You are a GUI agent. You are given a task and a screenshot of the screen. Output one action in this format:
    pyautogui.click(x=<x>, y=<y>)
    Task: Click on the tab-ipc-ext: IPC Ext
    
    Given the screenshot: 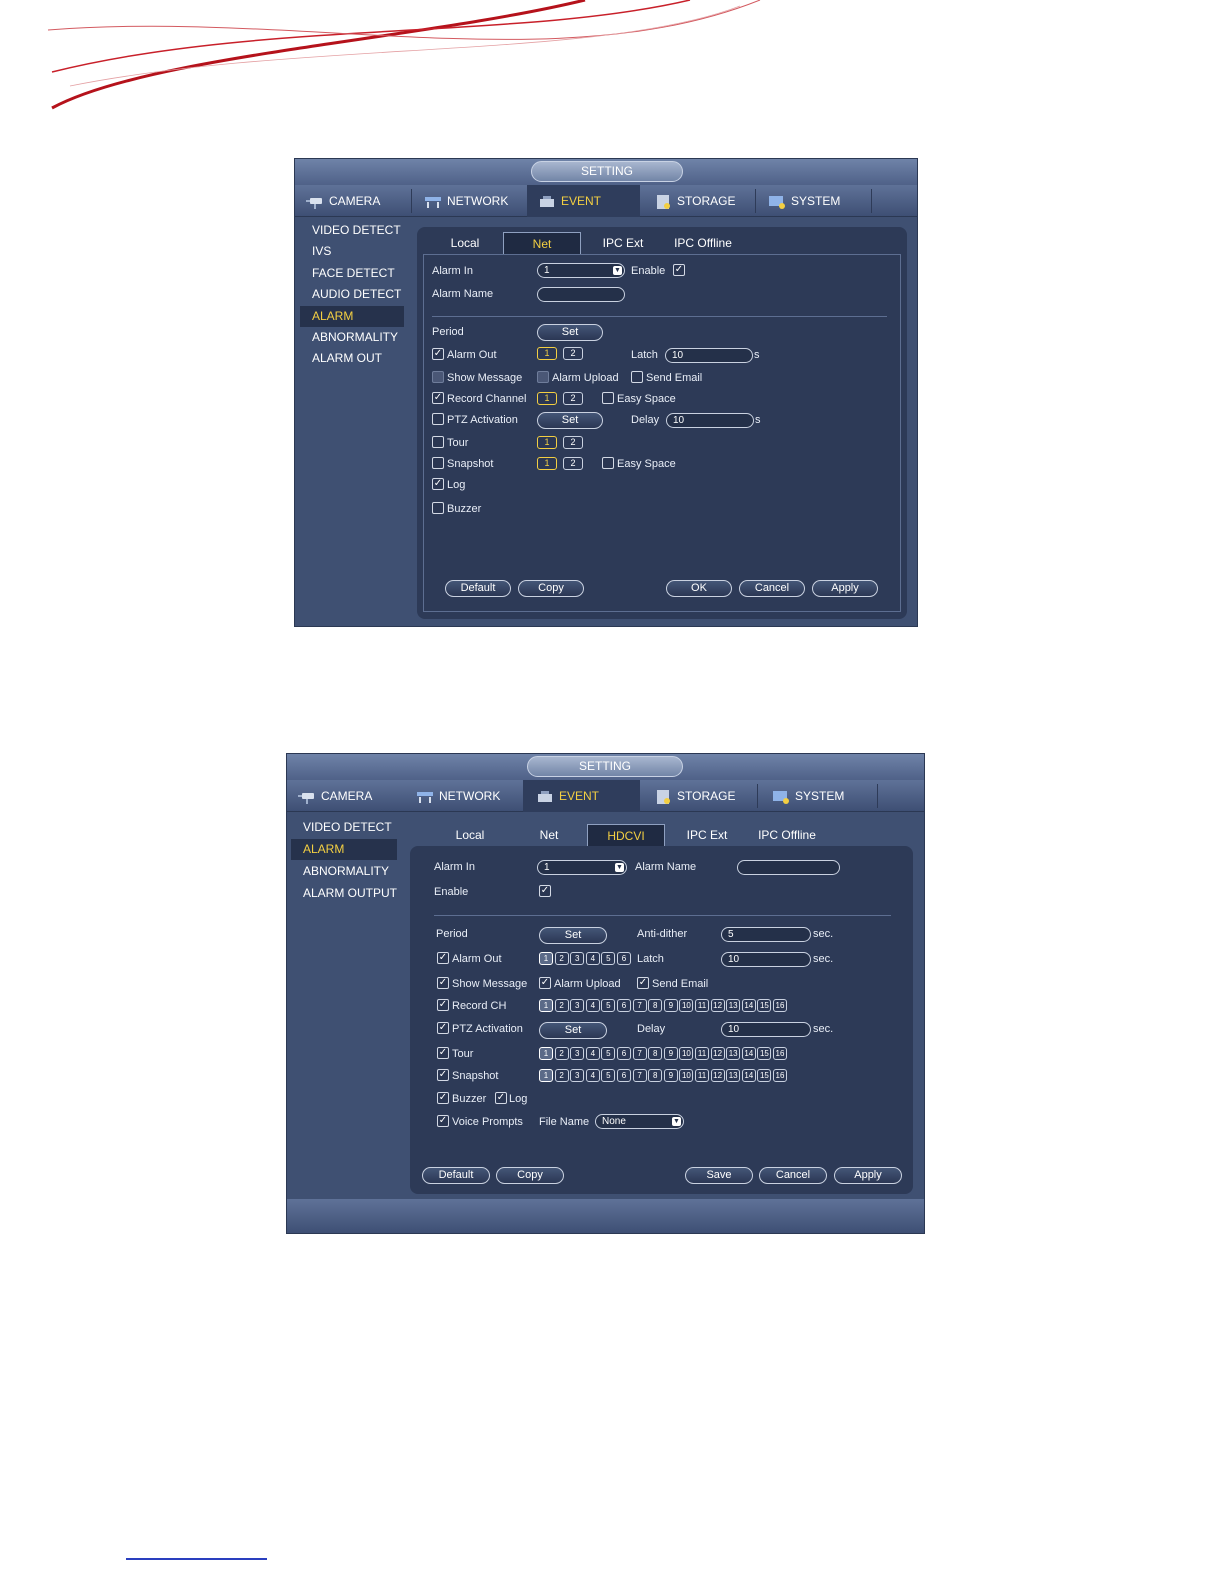 What is the action you would take?
    pyautogui.click(x=707, y=835)
    